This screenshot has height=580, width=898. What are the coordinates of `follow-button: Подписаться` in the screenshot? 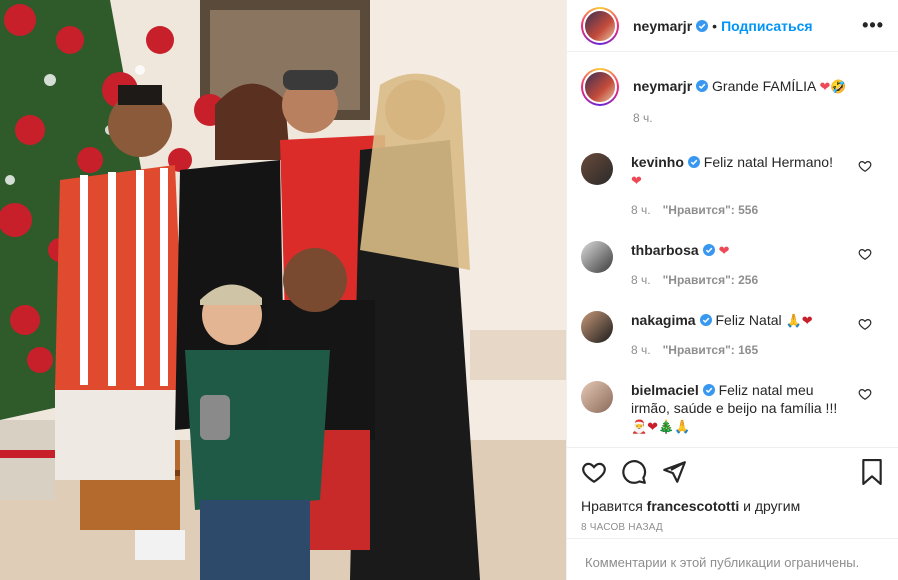 It's located at (767, 26).